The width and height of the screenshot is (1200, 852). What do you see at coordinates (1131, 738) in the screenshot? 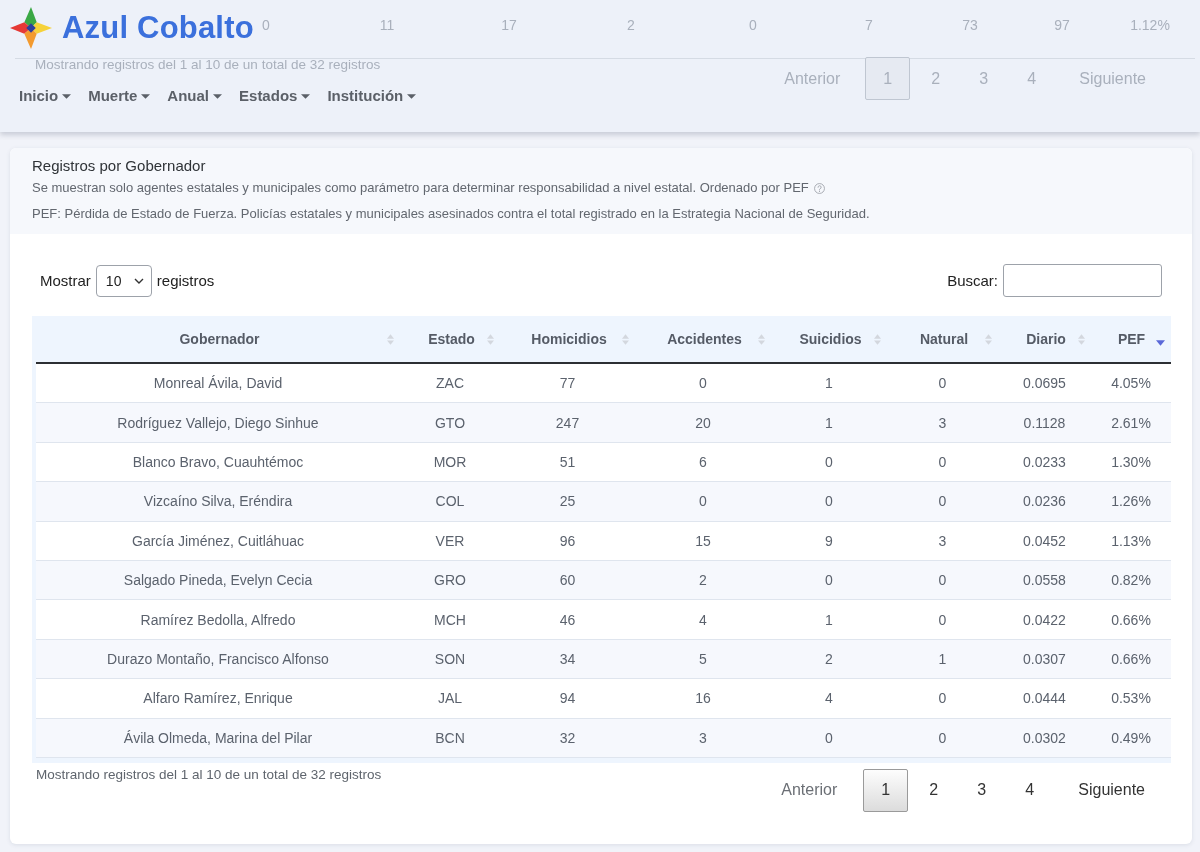
I see `table-cell: 0.49%` at bounding box center [1131, 738].